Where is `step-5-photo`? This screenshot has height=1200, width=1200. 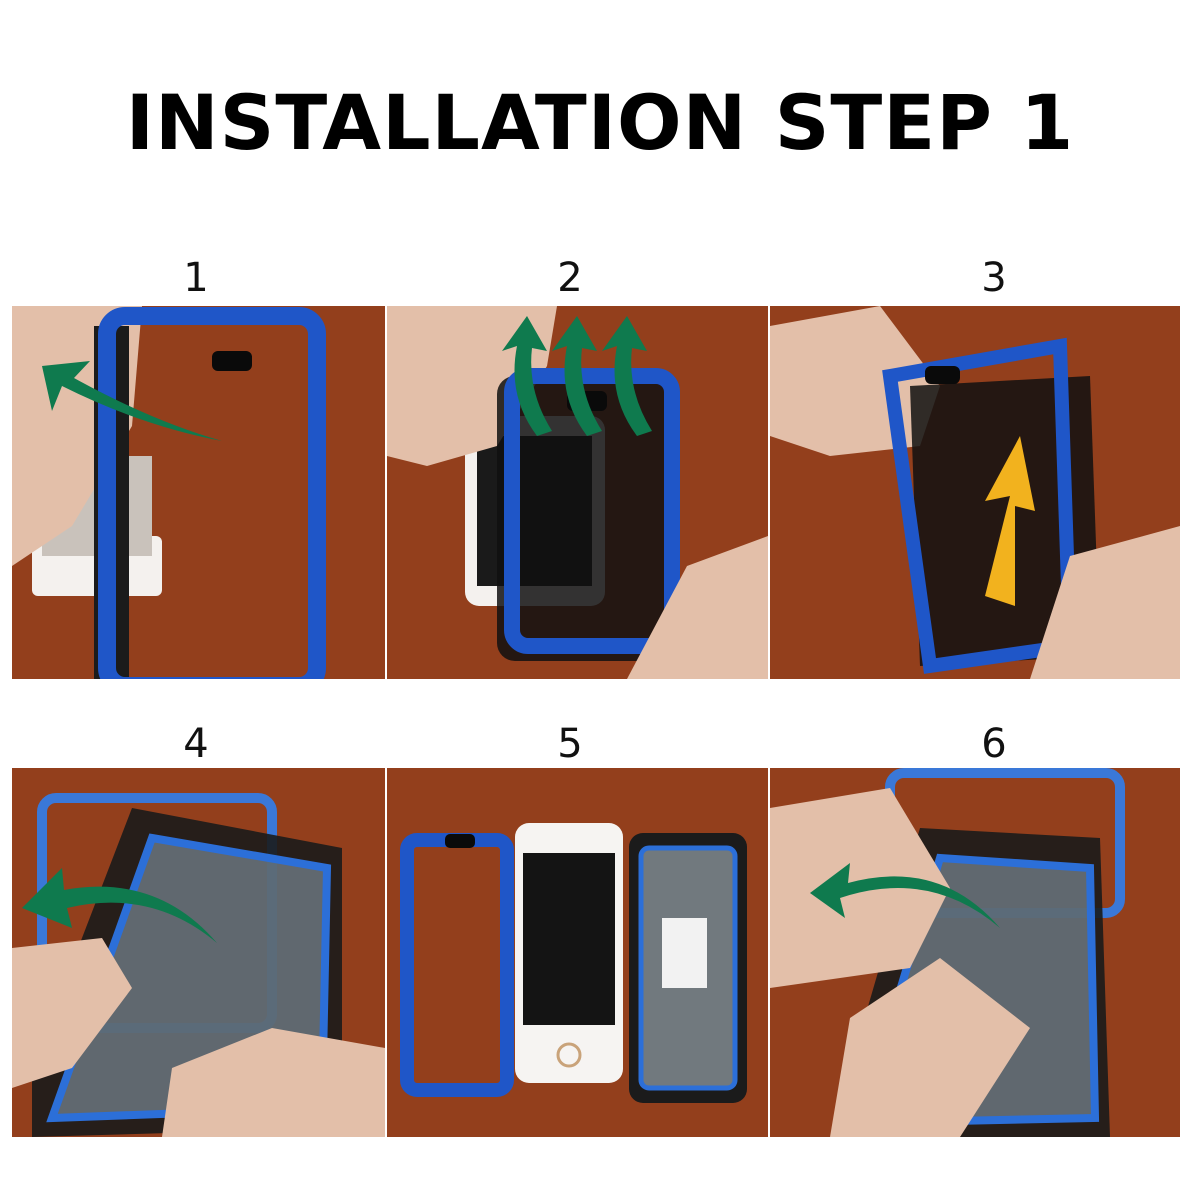
step-5-photo is located at coordinates (577, 952).